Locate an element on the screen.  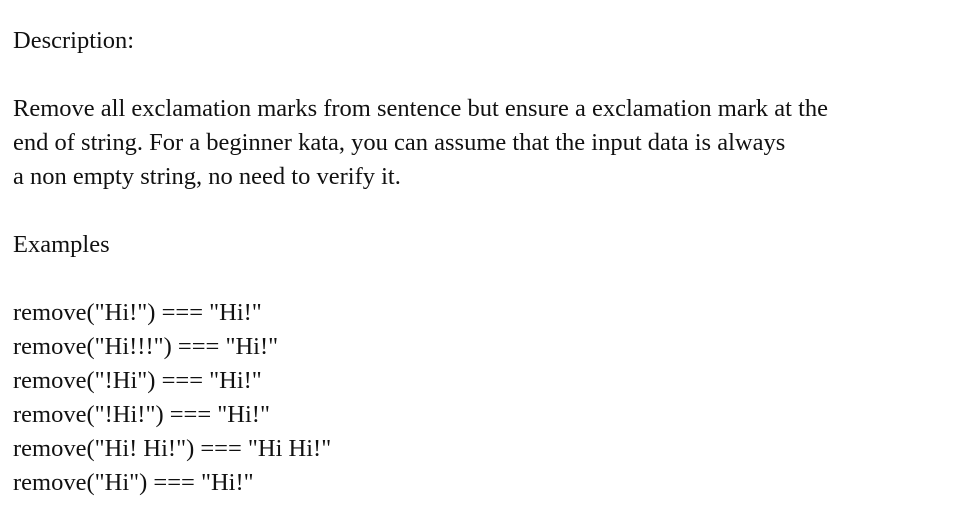
example-line: remove("Hi!") === "Hi!" is located at coordinates (137, 312).